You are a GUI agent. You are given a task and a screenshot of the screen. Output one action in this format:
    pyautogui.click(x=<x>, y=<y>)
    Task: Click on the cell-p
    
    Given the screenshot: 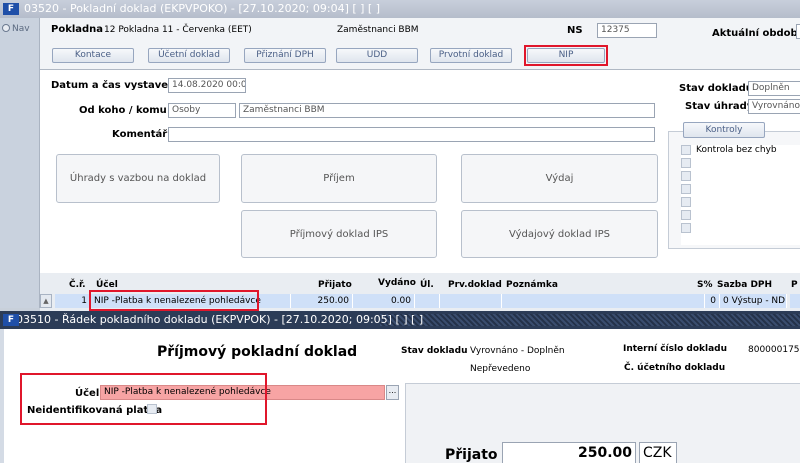 What is the action you would take?
    pyautogui.click(x=795, y=301)
    